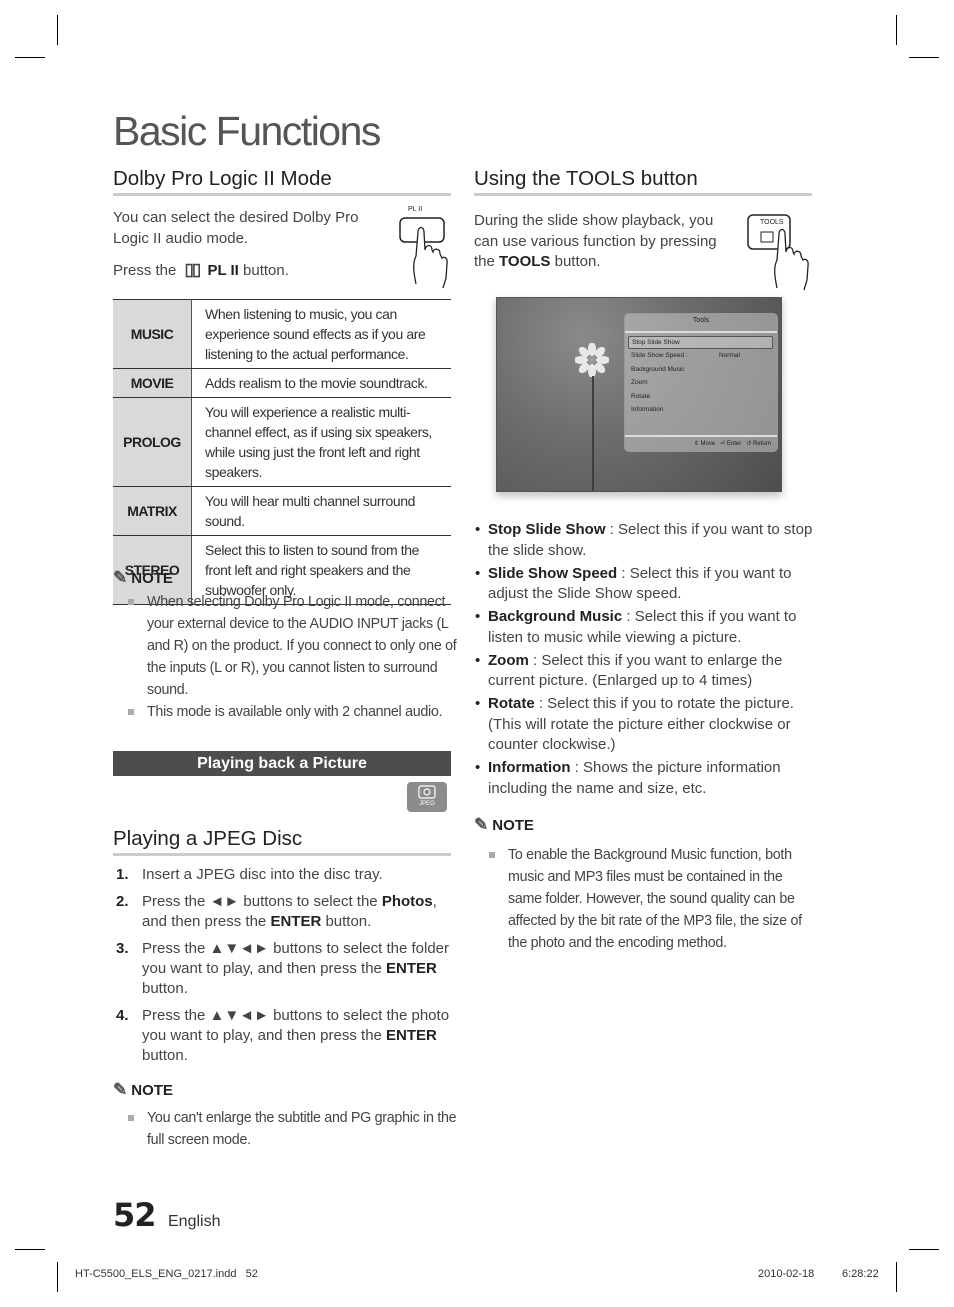 This screenshot has width=954, height=1307. I want to click on page-number: 52, so click(135, 1215).